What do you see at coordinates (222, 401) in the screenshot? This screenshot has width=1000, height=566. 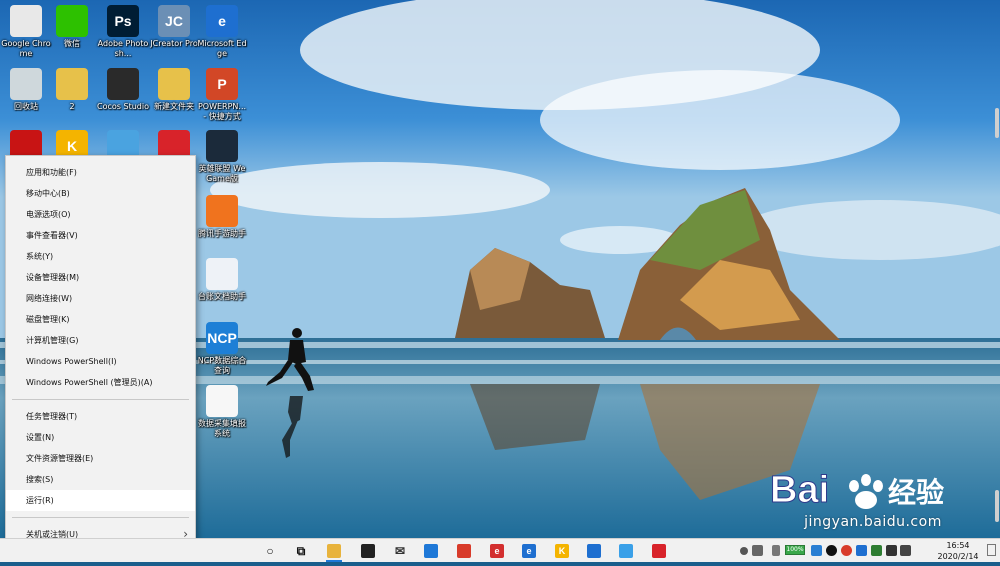 I see `file-icon` at bounding box center [222, 401].